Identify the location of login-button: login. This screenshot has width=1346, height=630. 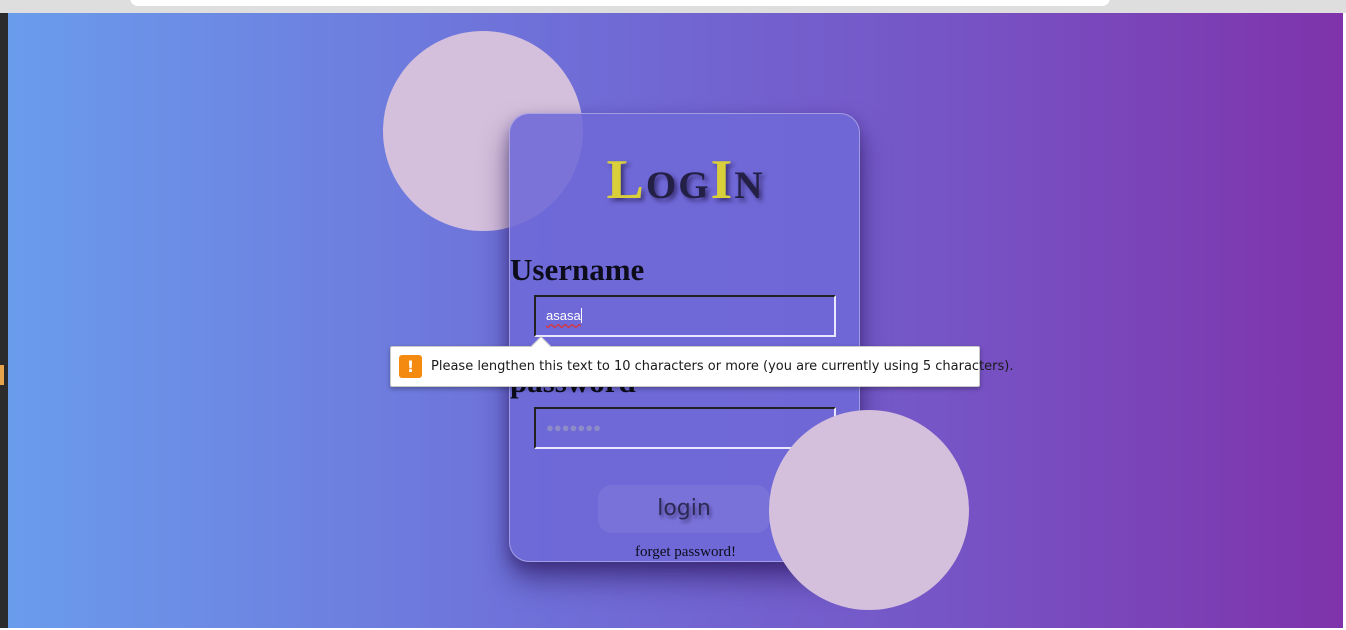
(684, 509).